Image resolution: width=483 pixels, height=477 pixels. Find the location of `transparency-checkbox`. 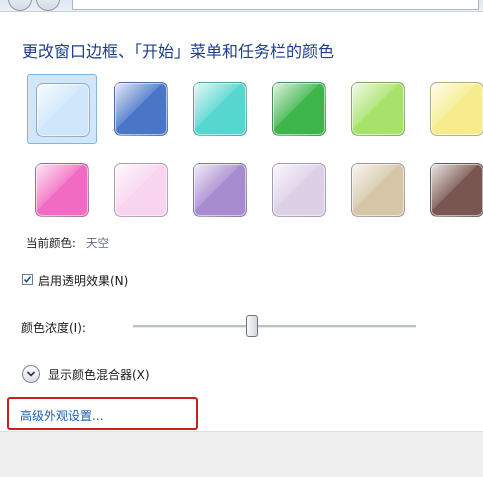

transparency-checkbox is located at coordinates (27, 279).